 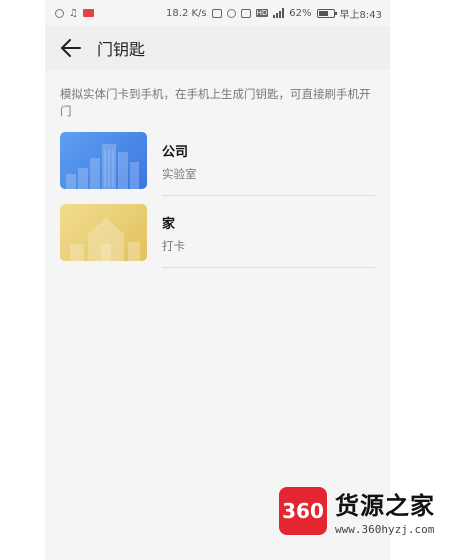 What do you see at coordinates (268, 236) in the screenshot?
I see `key-item-body: 家 打卡` at bounding box center [268, 236].